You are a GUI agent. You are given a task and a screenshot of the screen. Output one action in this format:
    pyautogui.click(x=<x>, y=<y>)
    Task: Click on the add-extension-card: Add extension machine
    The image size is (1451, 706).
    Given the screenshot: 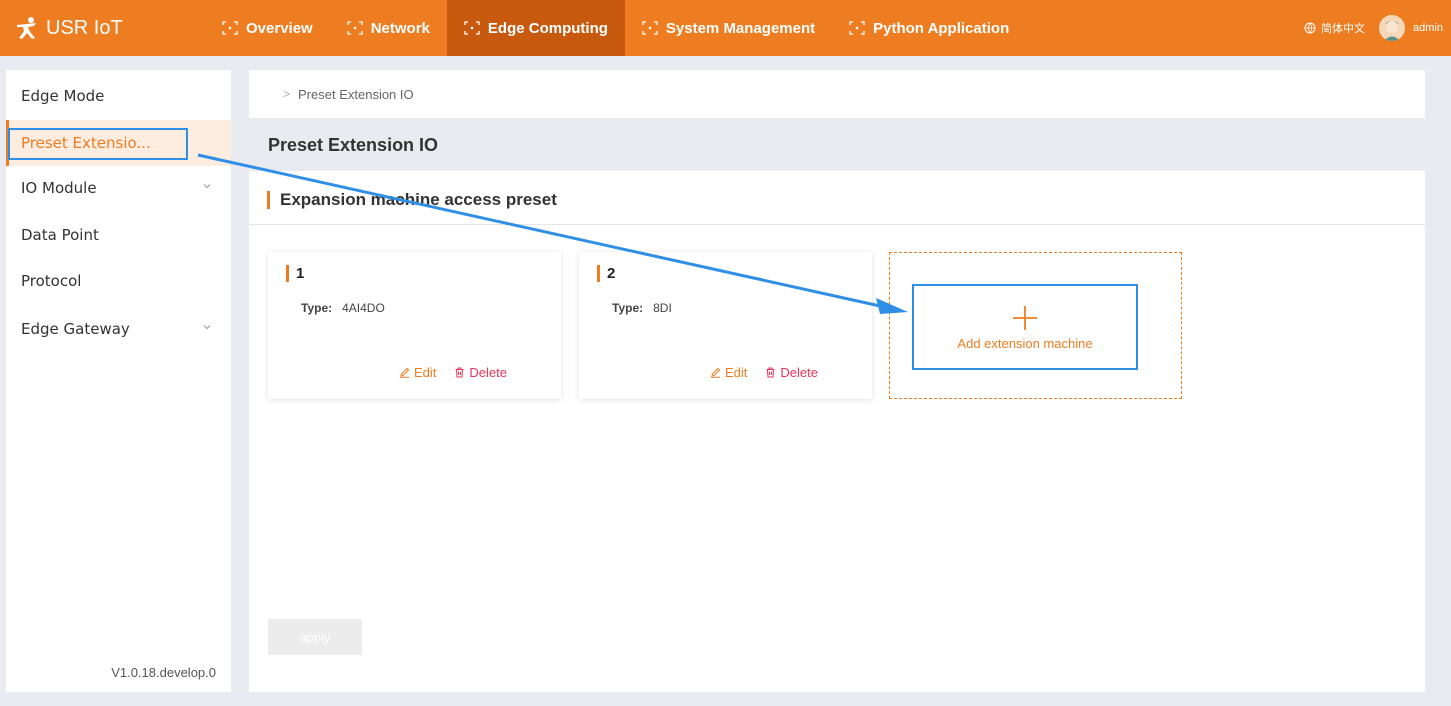 What is the action you would take?
    pyautogui.click(x=1035, y=325)
    